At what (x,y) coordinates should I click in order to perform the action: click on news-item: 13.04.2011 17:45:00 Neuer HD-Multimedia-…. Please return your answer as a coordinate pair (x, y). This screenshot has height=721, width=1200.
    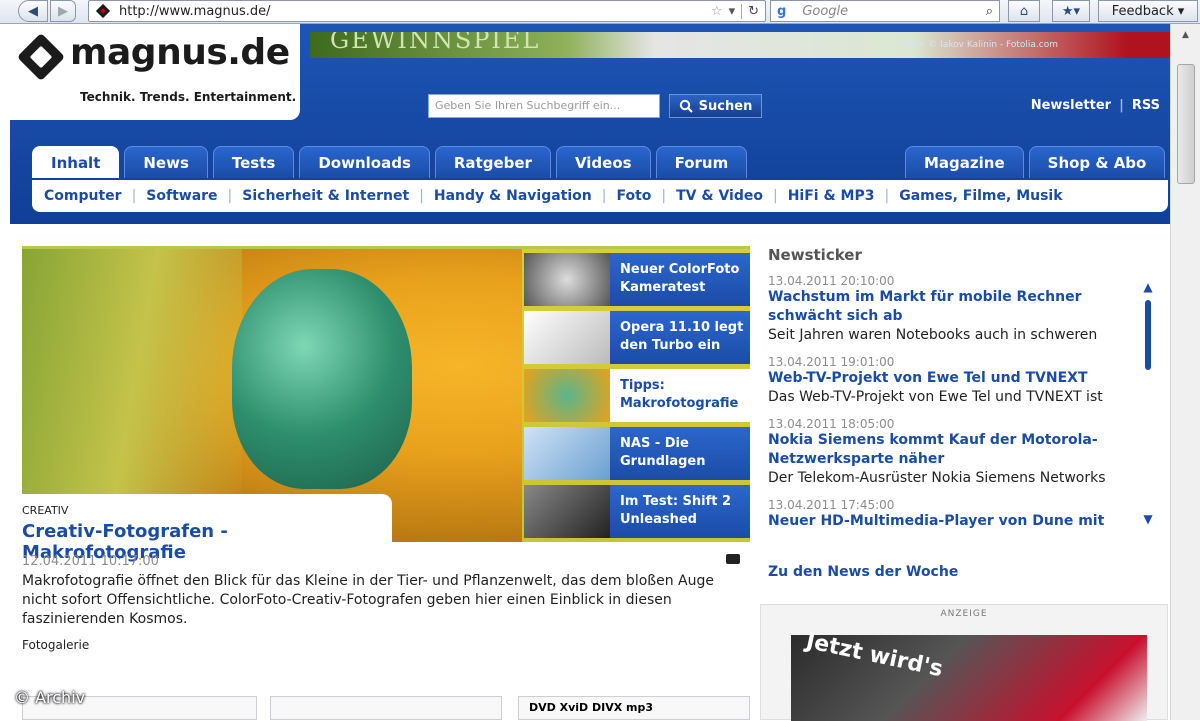
    Looking at the image, I should click on (950, 517).